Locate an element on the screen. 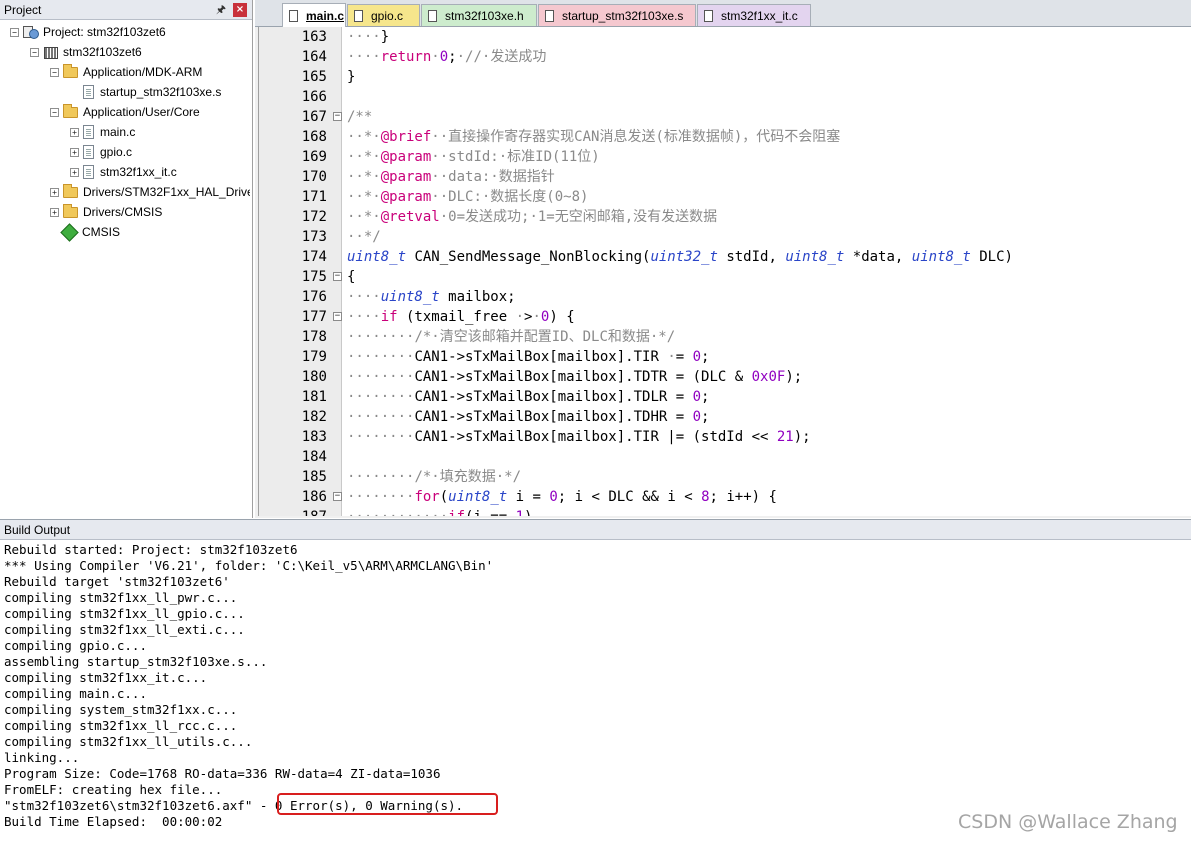 The height and width of the screenshot is (843, 1191). tree-item-target: − stm32f103zet6 is located at coordinates (86, 52).